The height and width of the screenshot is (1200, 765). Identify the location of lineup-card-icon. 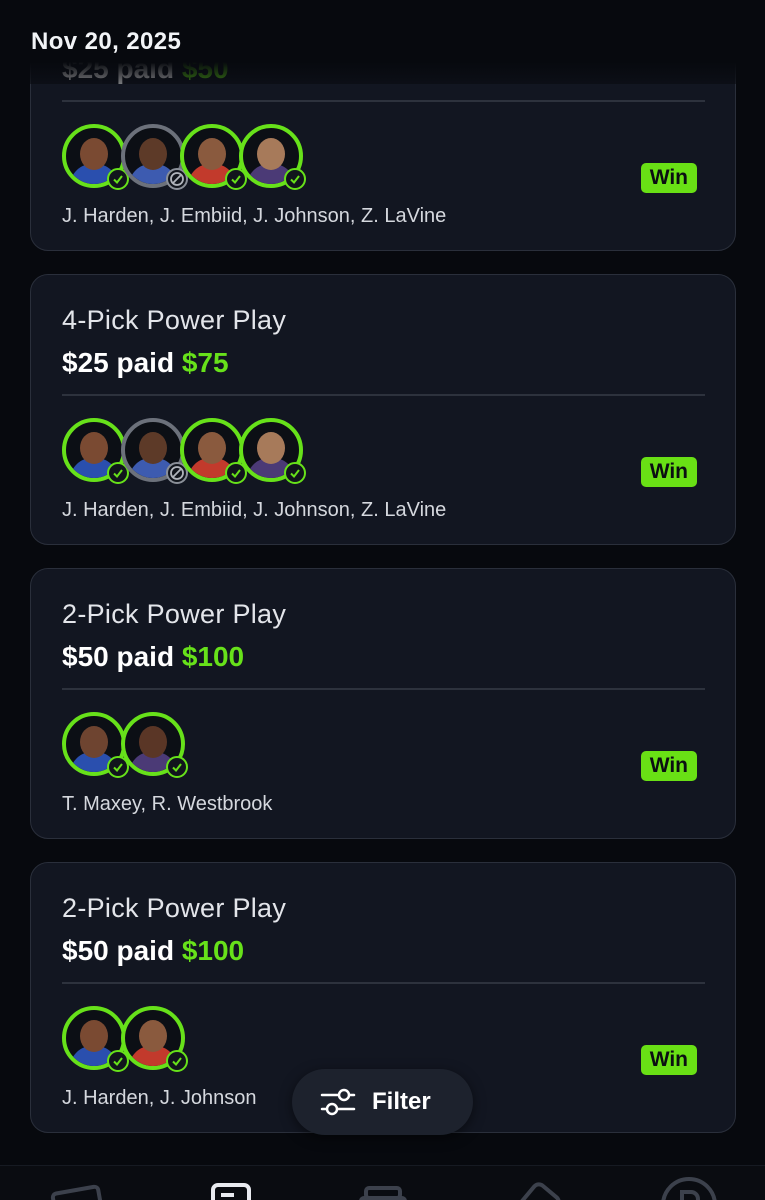
(231, 1191).